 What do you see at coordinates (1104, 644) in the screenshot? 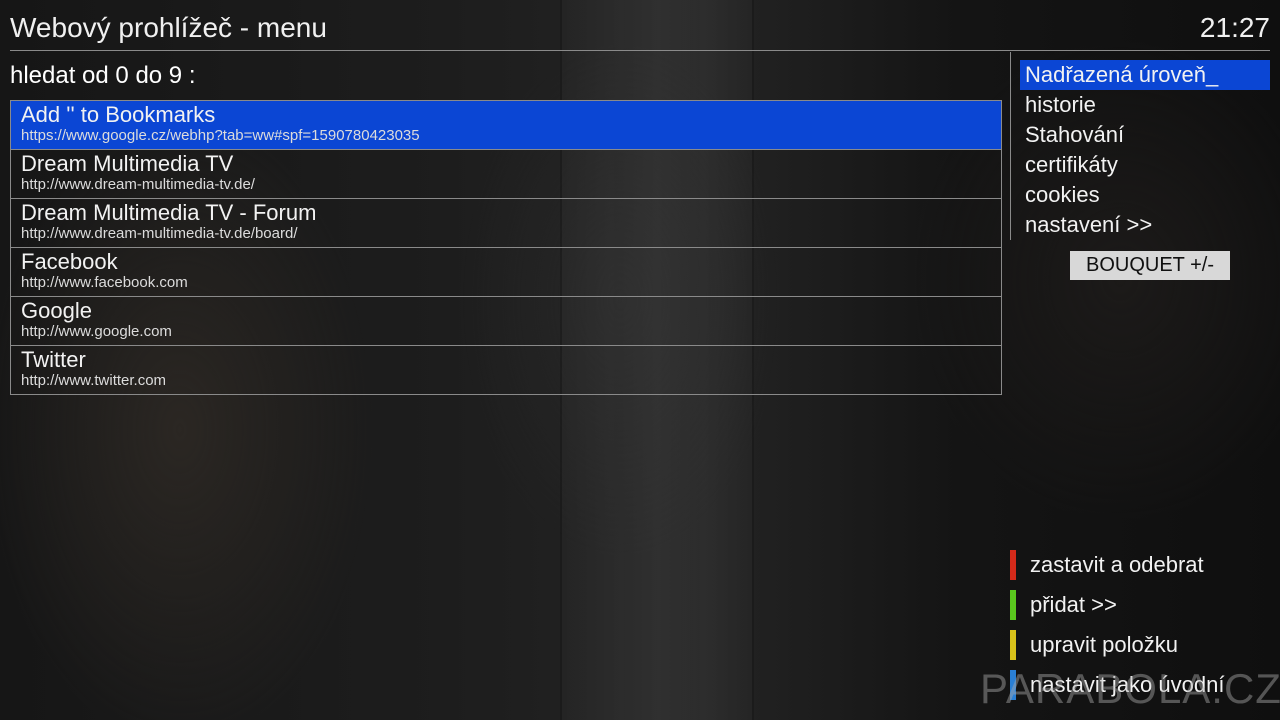
I see `yellow-key-label: upravit položku` at bounding box center [1104, 644].